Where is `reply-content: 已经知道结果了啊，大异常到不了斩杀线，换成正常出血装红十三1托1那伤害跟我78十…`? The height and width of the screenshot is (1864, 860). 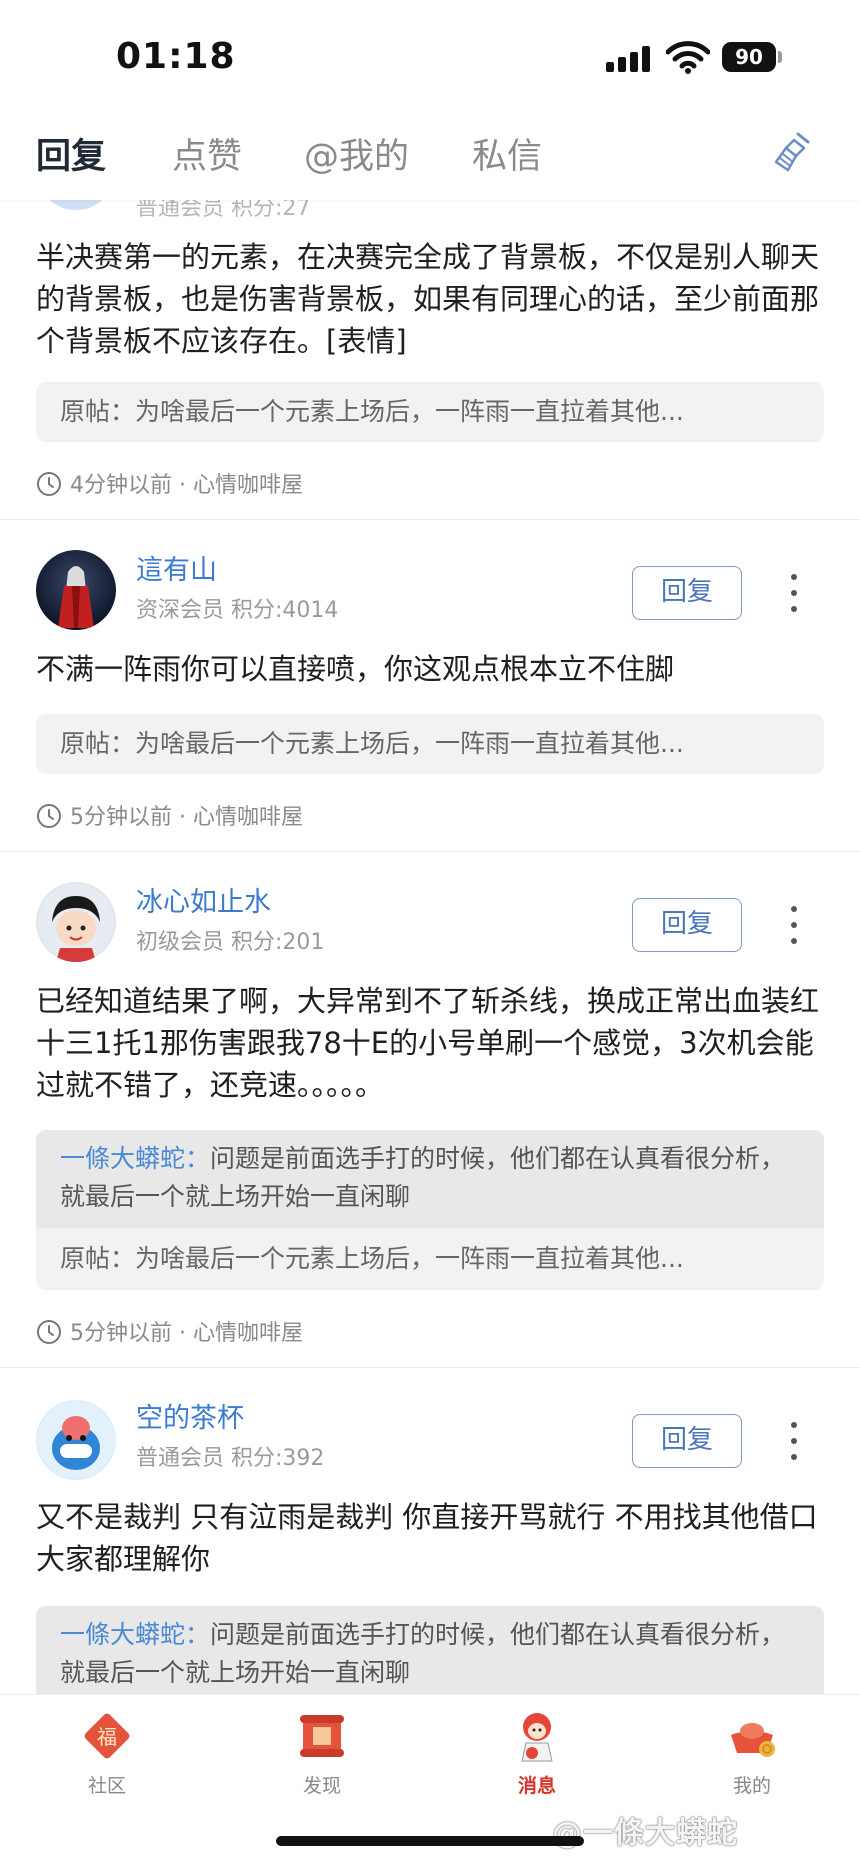
reply-content: 已经知道结果了啊，大异常到不了斩杀线，换成正常出血装红十三1托1那伤害跟我78十… is located at coordinates (428, 1043).